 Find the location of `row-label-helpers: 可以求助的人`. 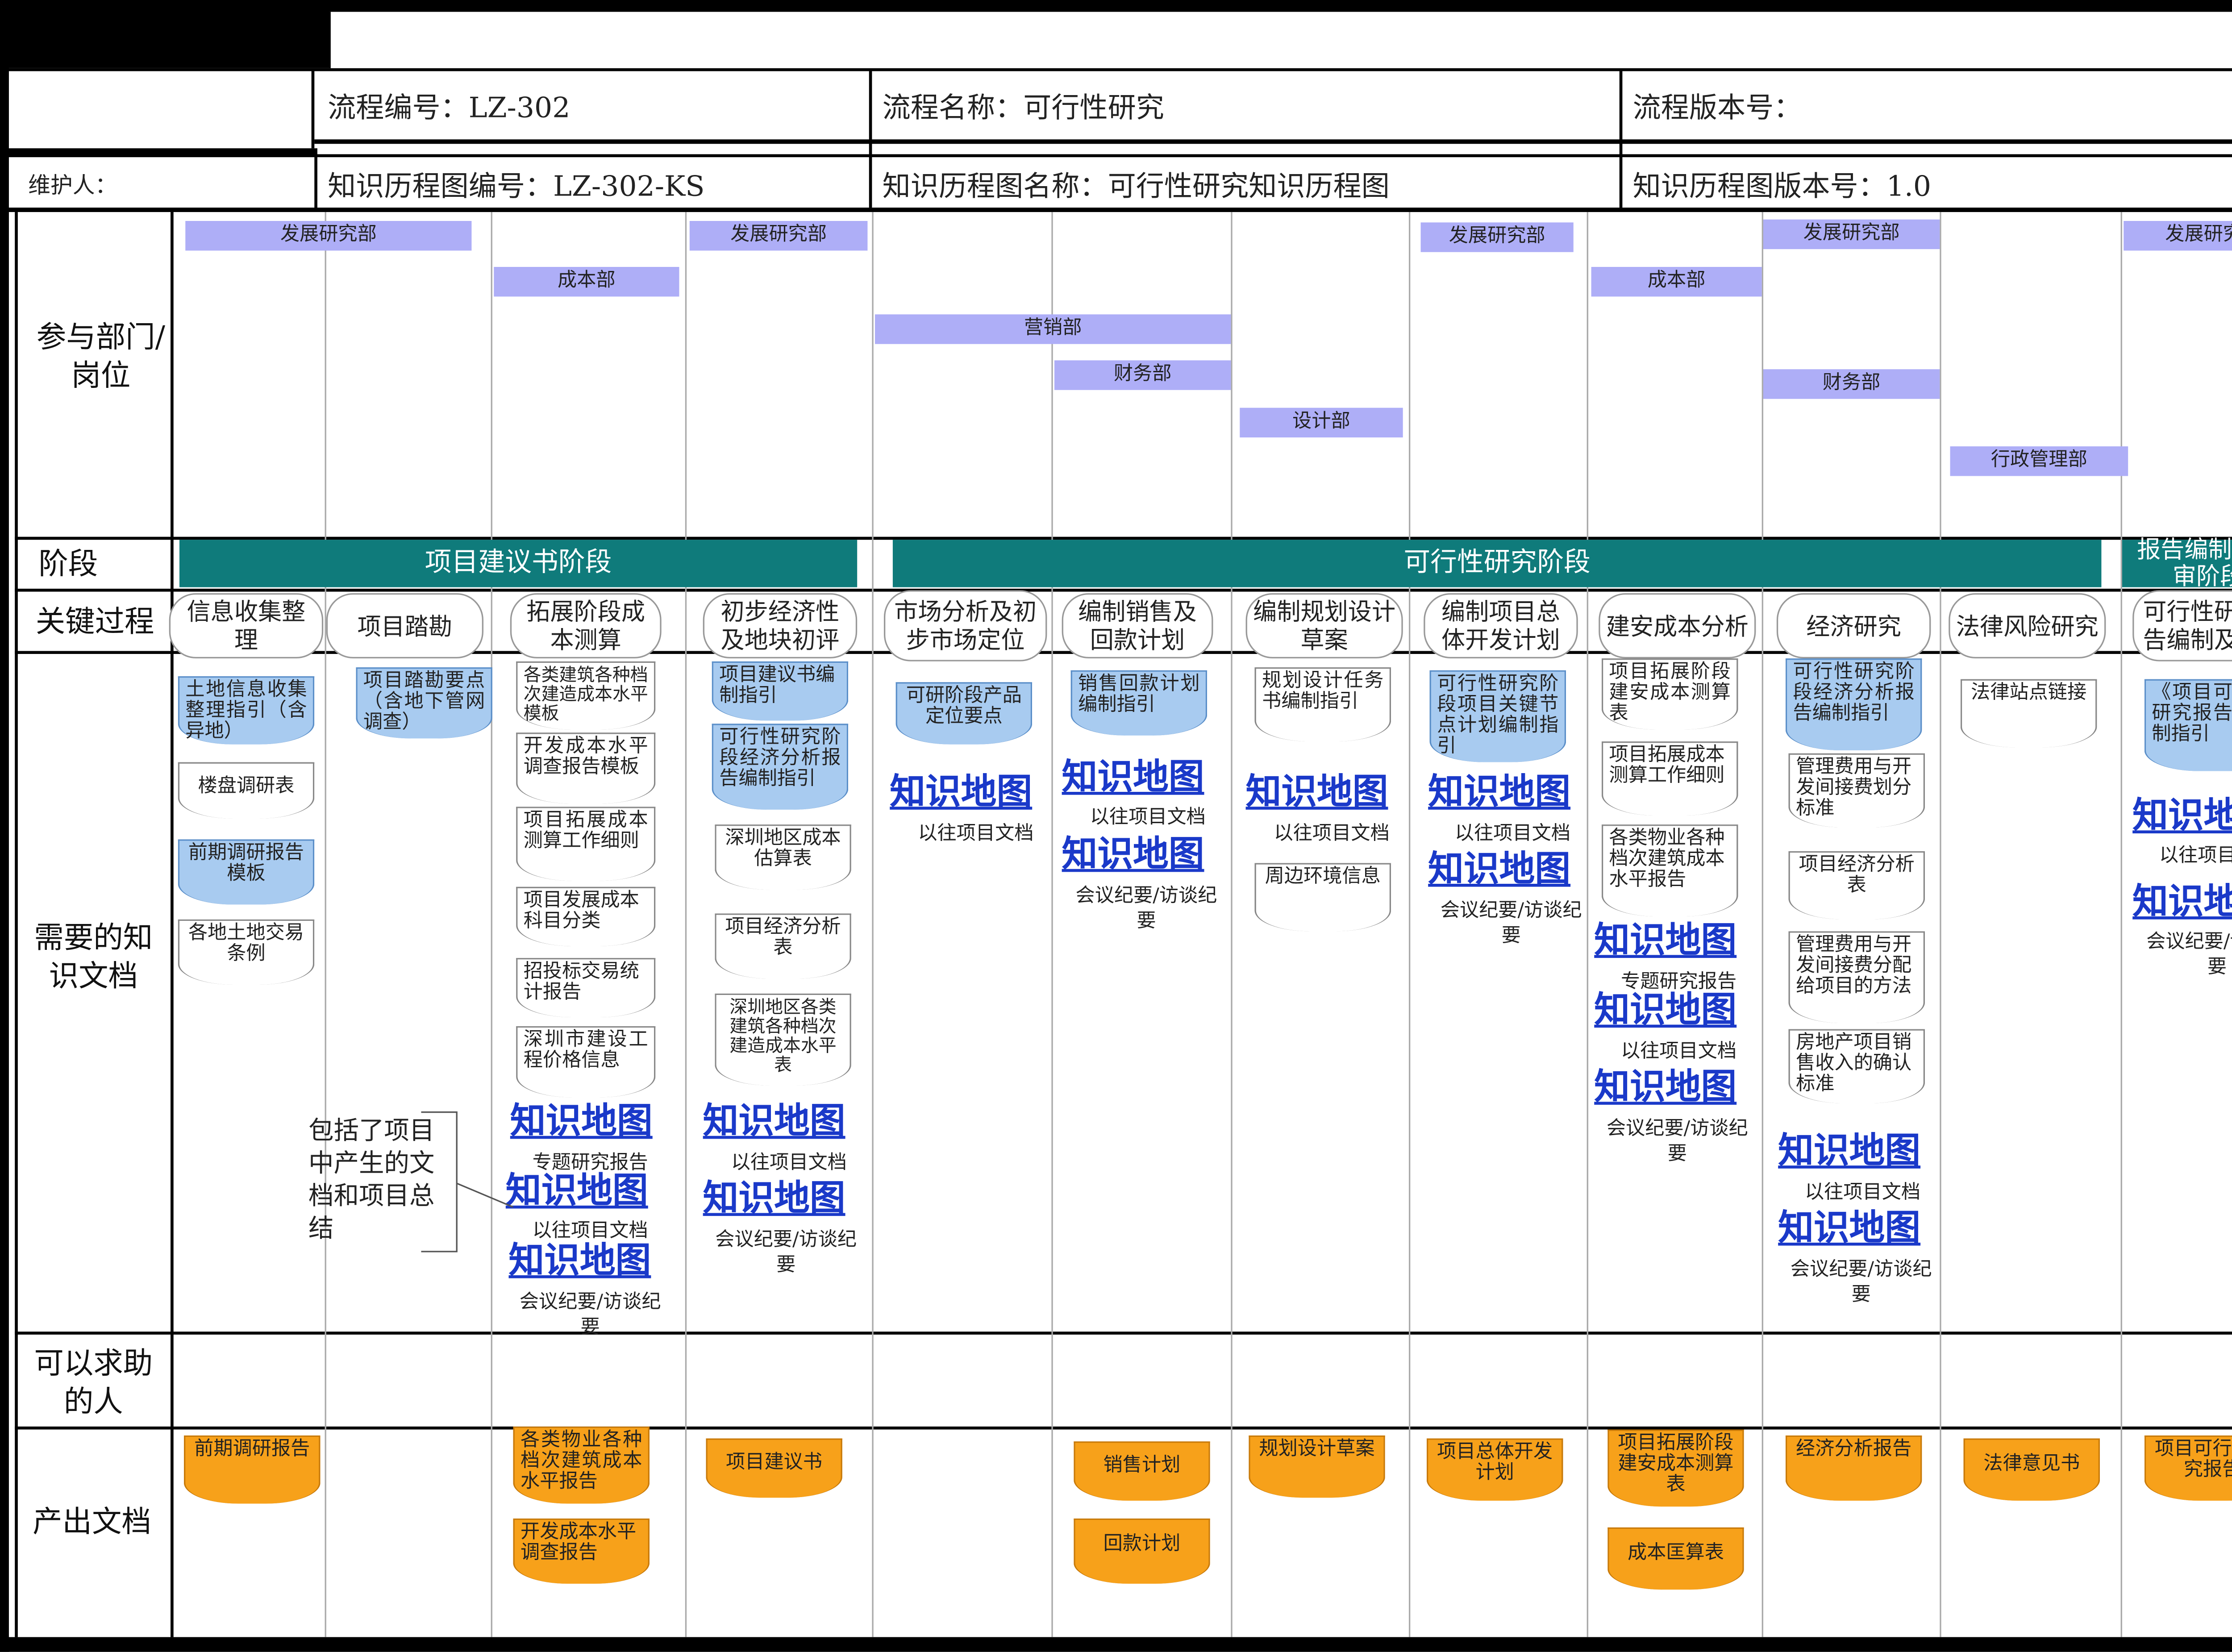

row-label-helpers: 可以求助的人 is located at coordinates (93, 1382).